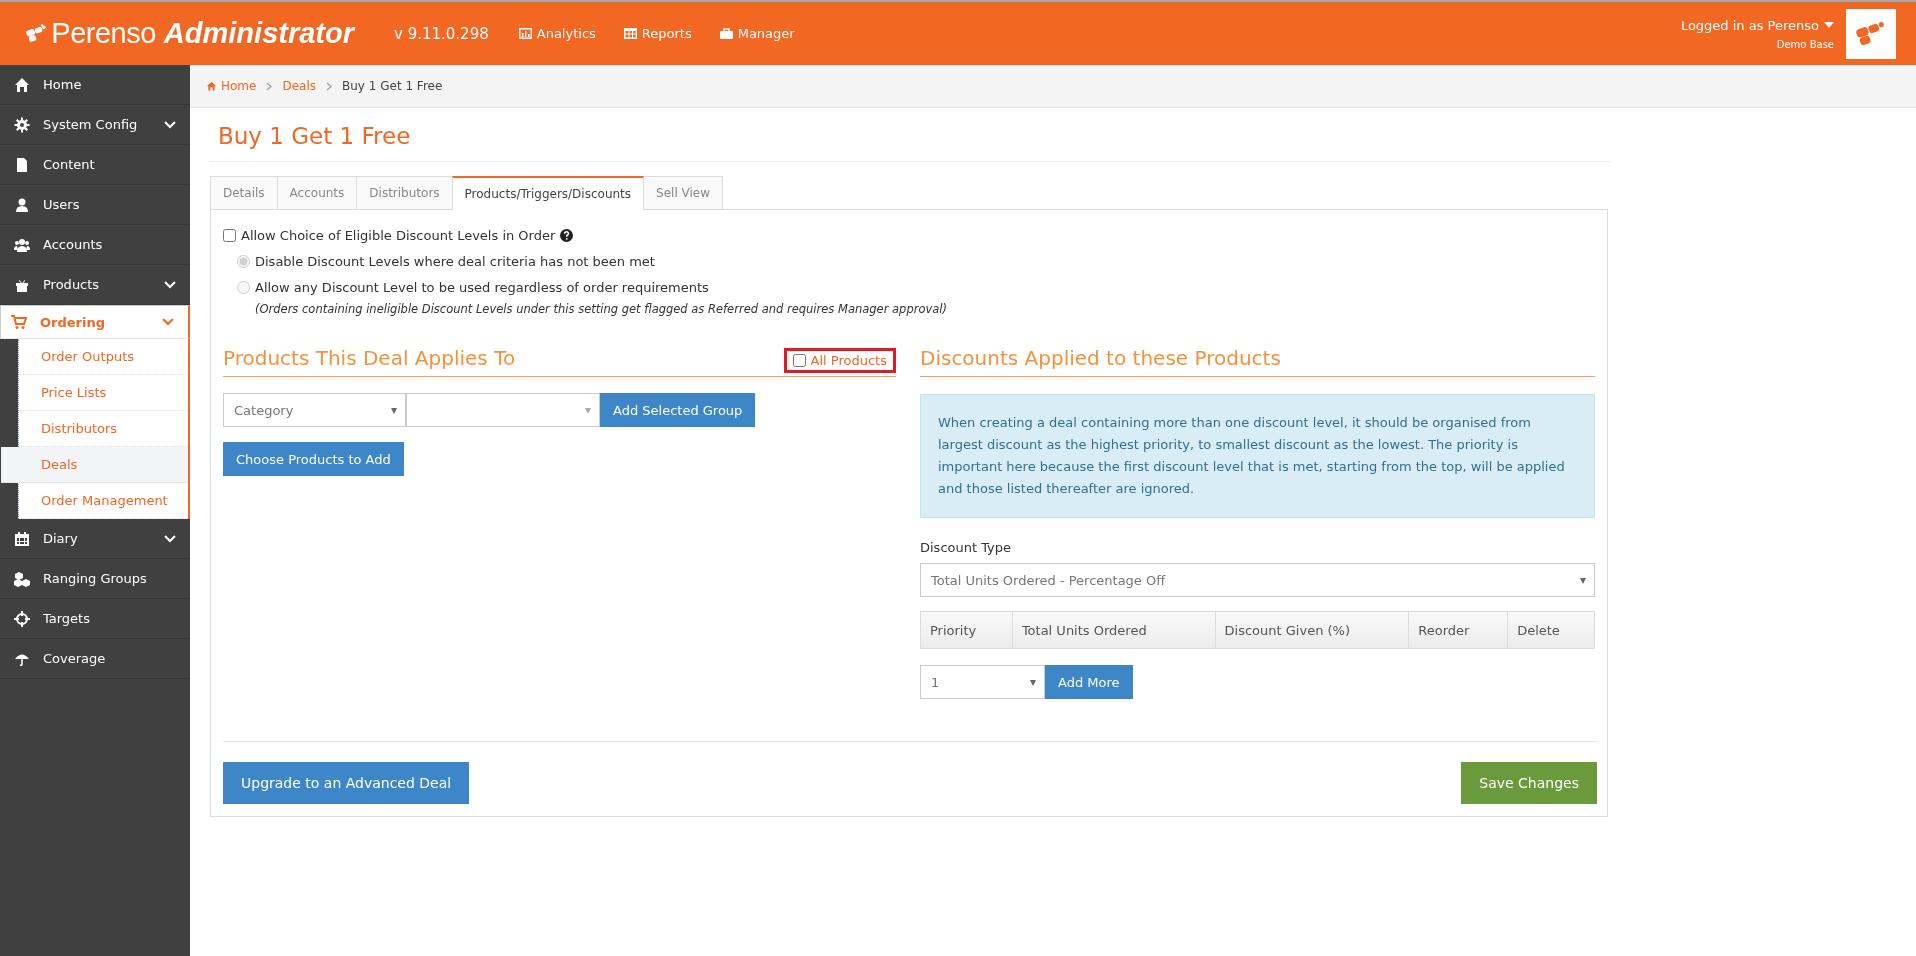 This screenshot has width=1916, height=956. I want to click on submenu-item: Order Management, so click(103, 501).